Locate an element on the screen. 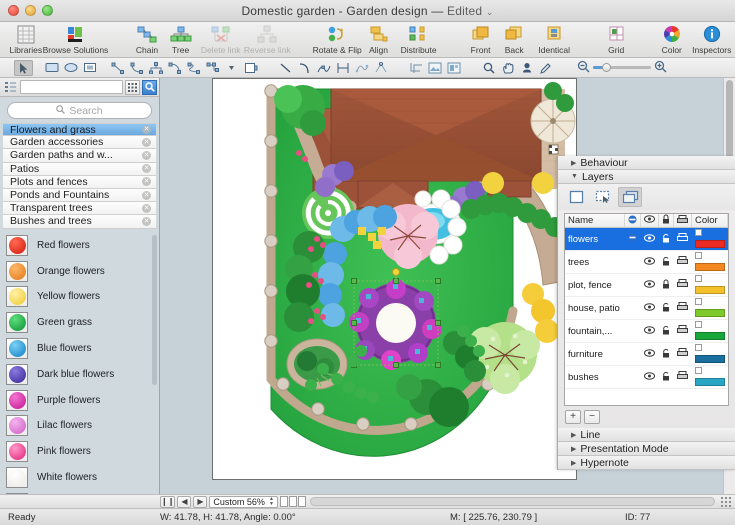  next-page-button: ▶ is located at coordinates (200, 501).